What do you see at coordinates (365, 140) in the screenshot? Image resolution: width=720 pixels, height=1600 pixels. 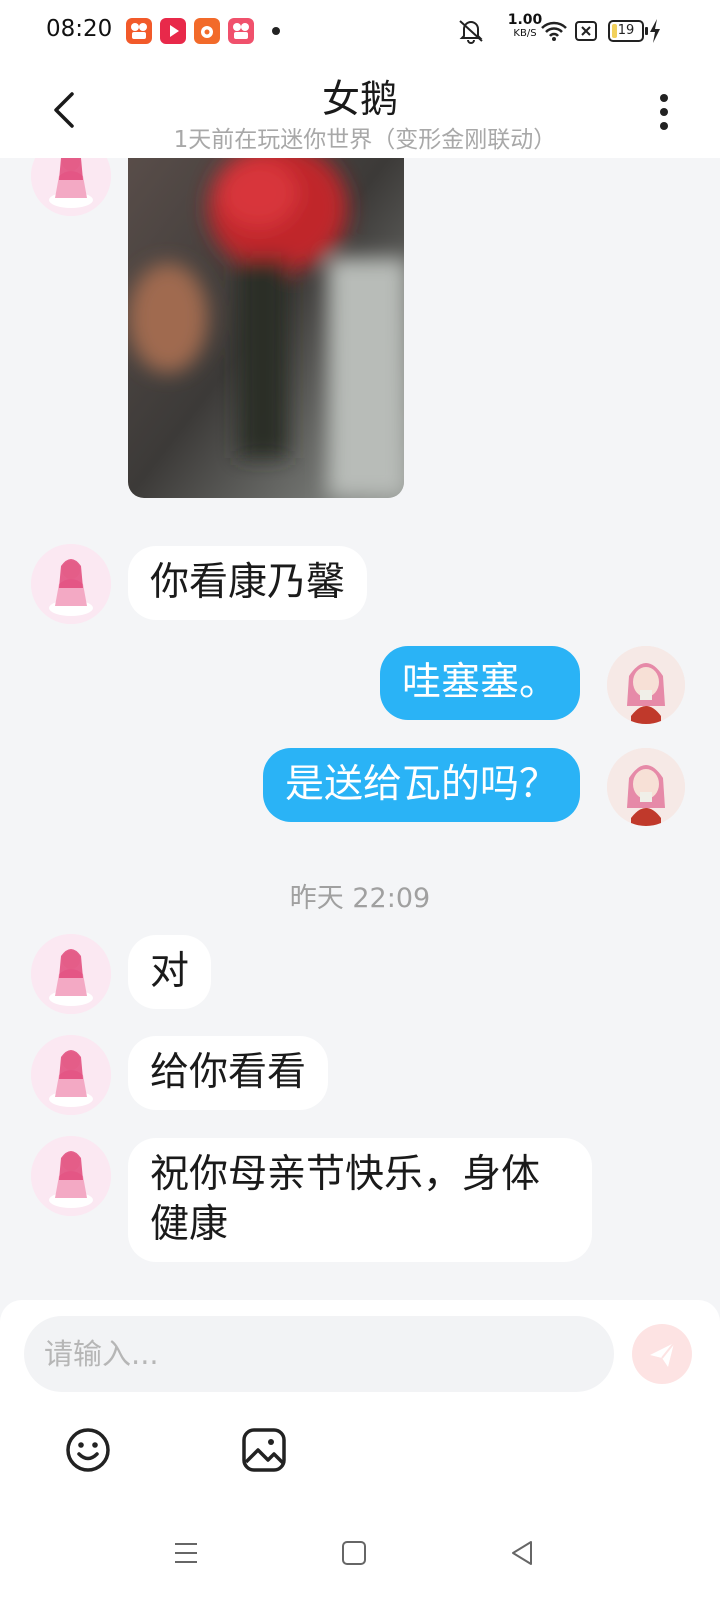 I see `contact-status: 1天前在玩迷你世界（变形金刚联动）` at bounding box center [365, 140].